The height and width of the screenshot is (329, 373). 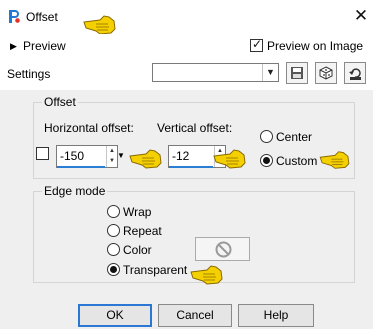 What do you see at coordinates (256, 44) in the screenshot?
I see `preview-on-image-checkbox` at bounding box center [256, 44].